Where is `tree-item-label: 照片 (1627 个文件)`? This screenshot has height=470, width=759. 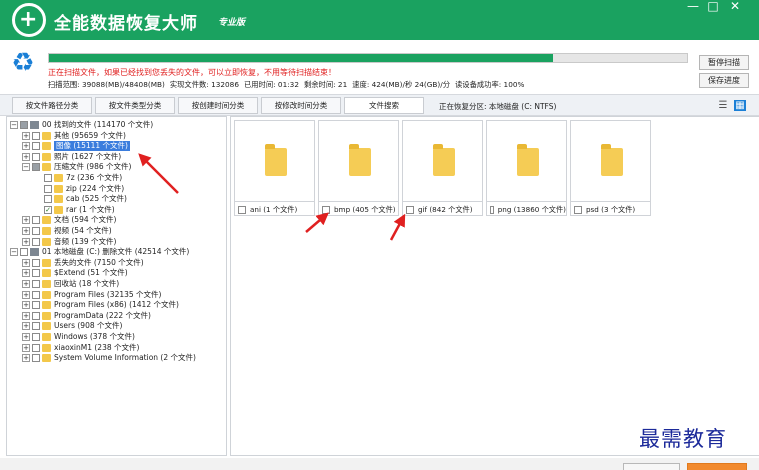 tree-item-label: 照片 (1627 个文件) is located at coordinates (88, 156).